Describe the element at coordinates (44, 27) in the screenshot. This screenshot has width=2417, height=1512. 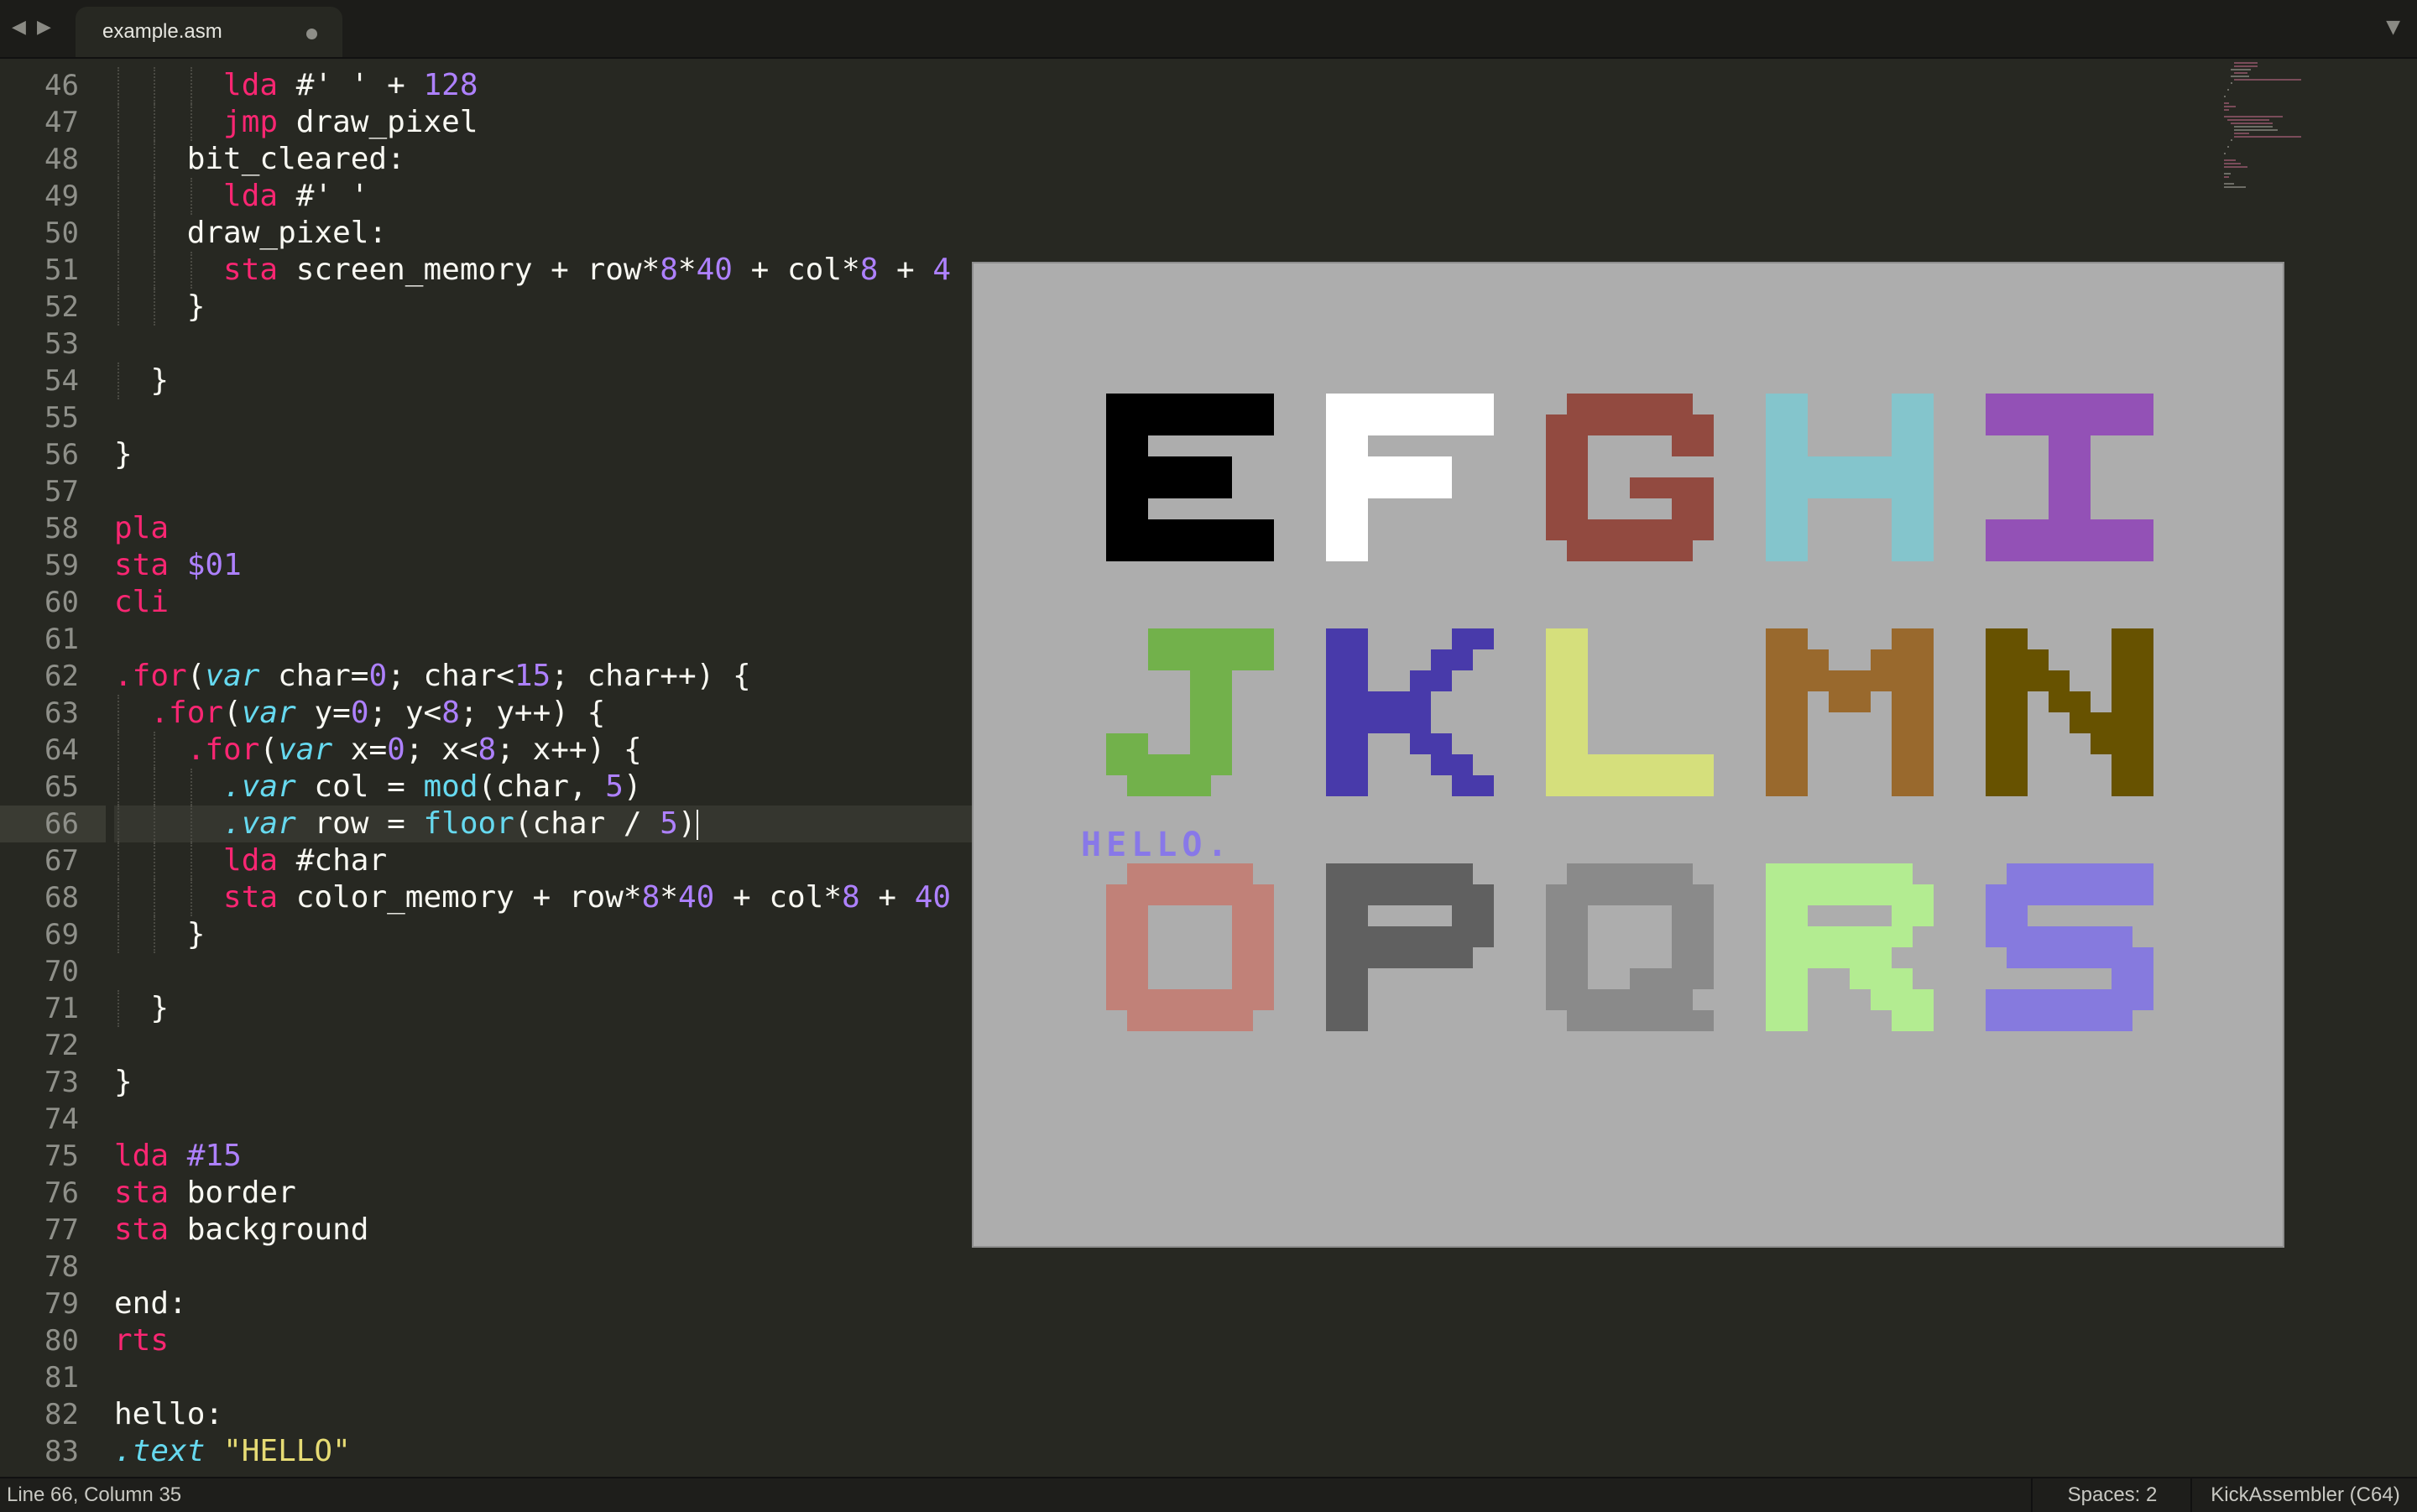
I see `nav-forward-icon: ▶` at that location.